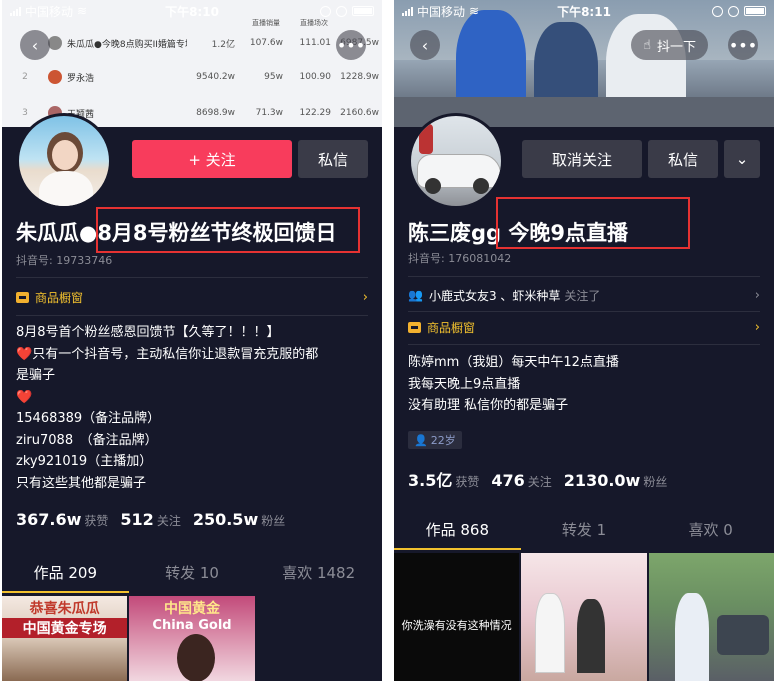  I want to click on status-time: 下午8:11, so click(584, 11).